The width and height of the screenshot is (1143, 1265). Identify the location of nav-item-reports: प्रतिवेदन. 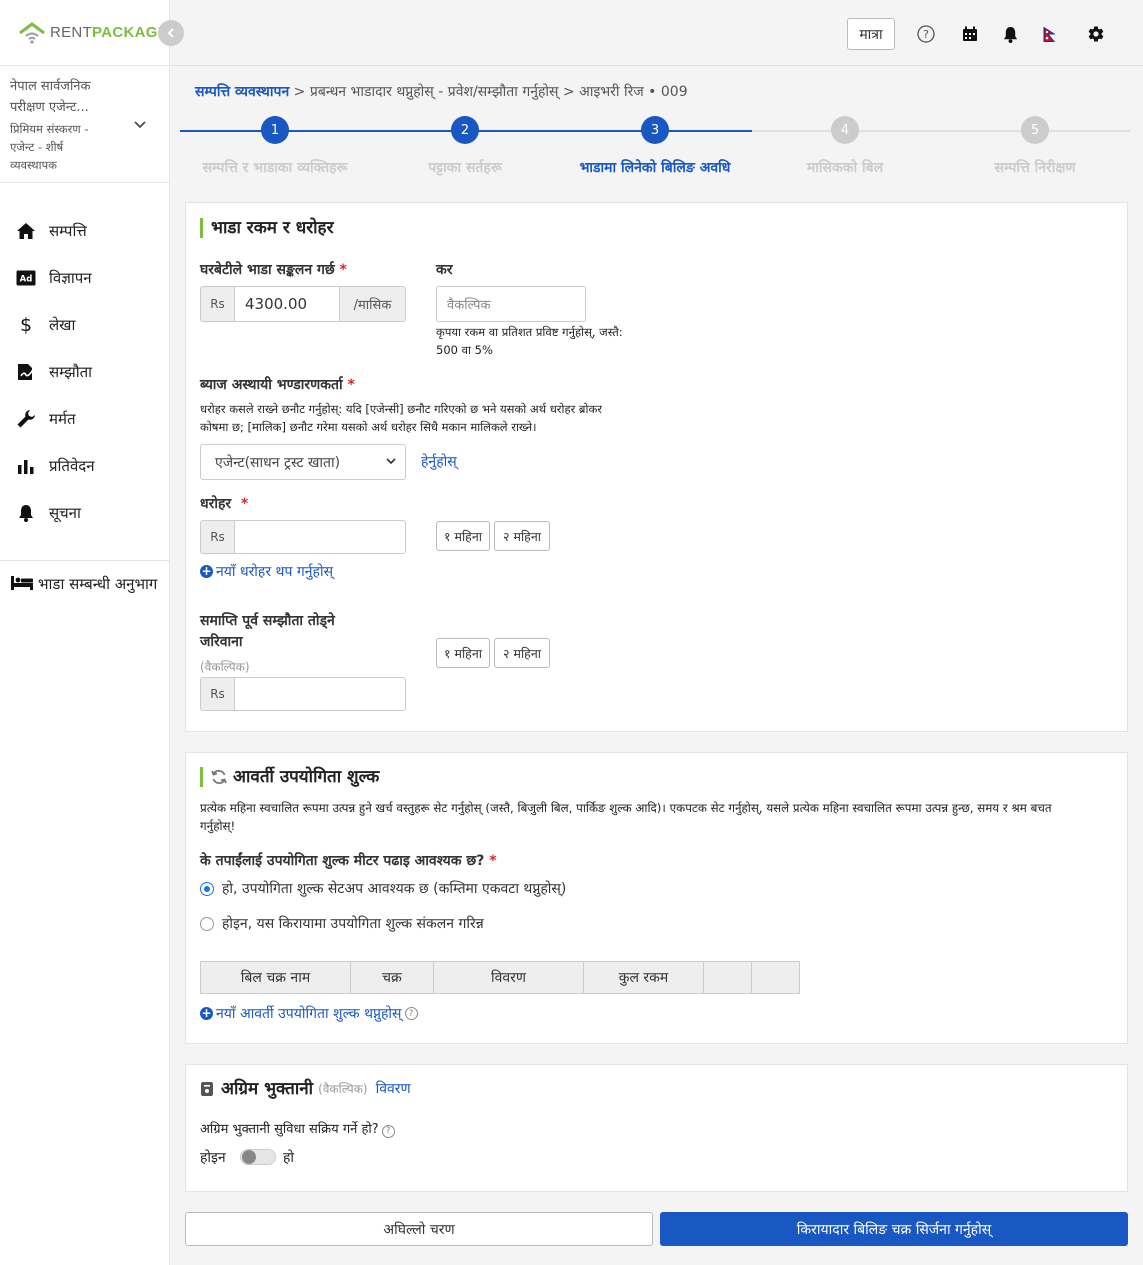
(84, 465).